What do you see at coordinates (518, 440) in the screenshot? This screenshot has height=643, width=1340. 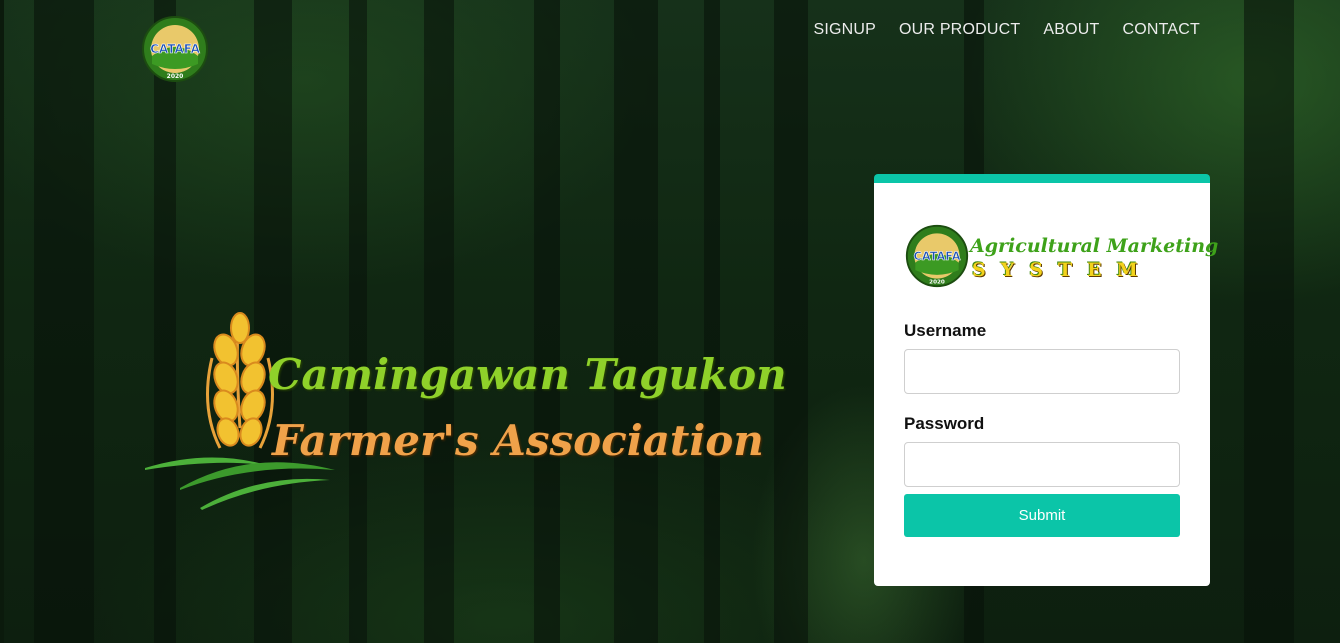 I see `brand-title-line2: Farmer's Association` at bounding box center [518, 440].